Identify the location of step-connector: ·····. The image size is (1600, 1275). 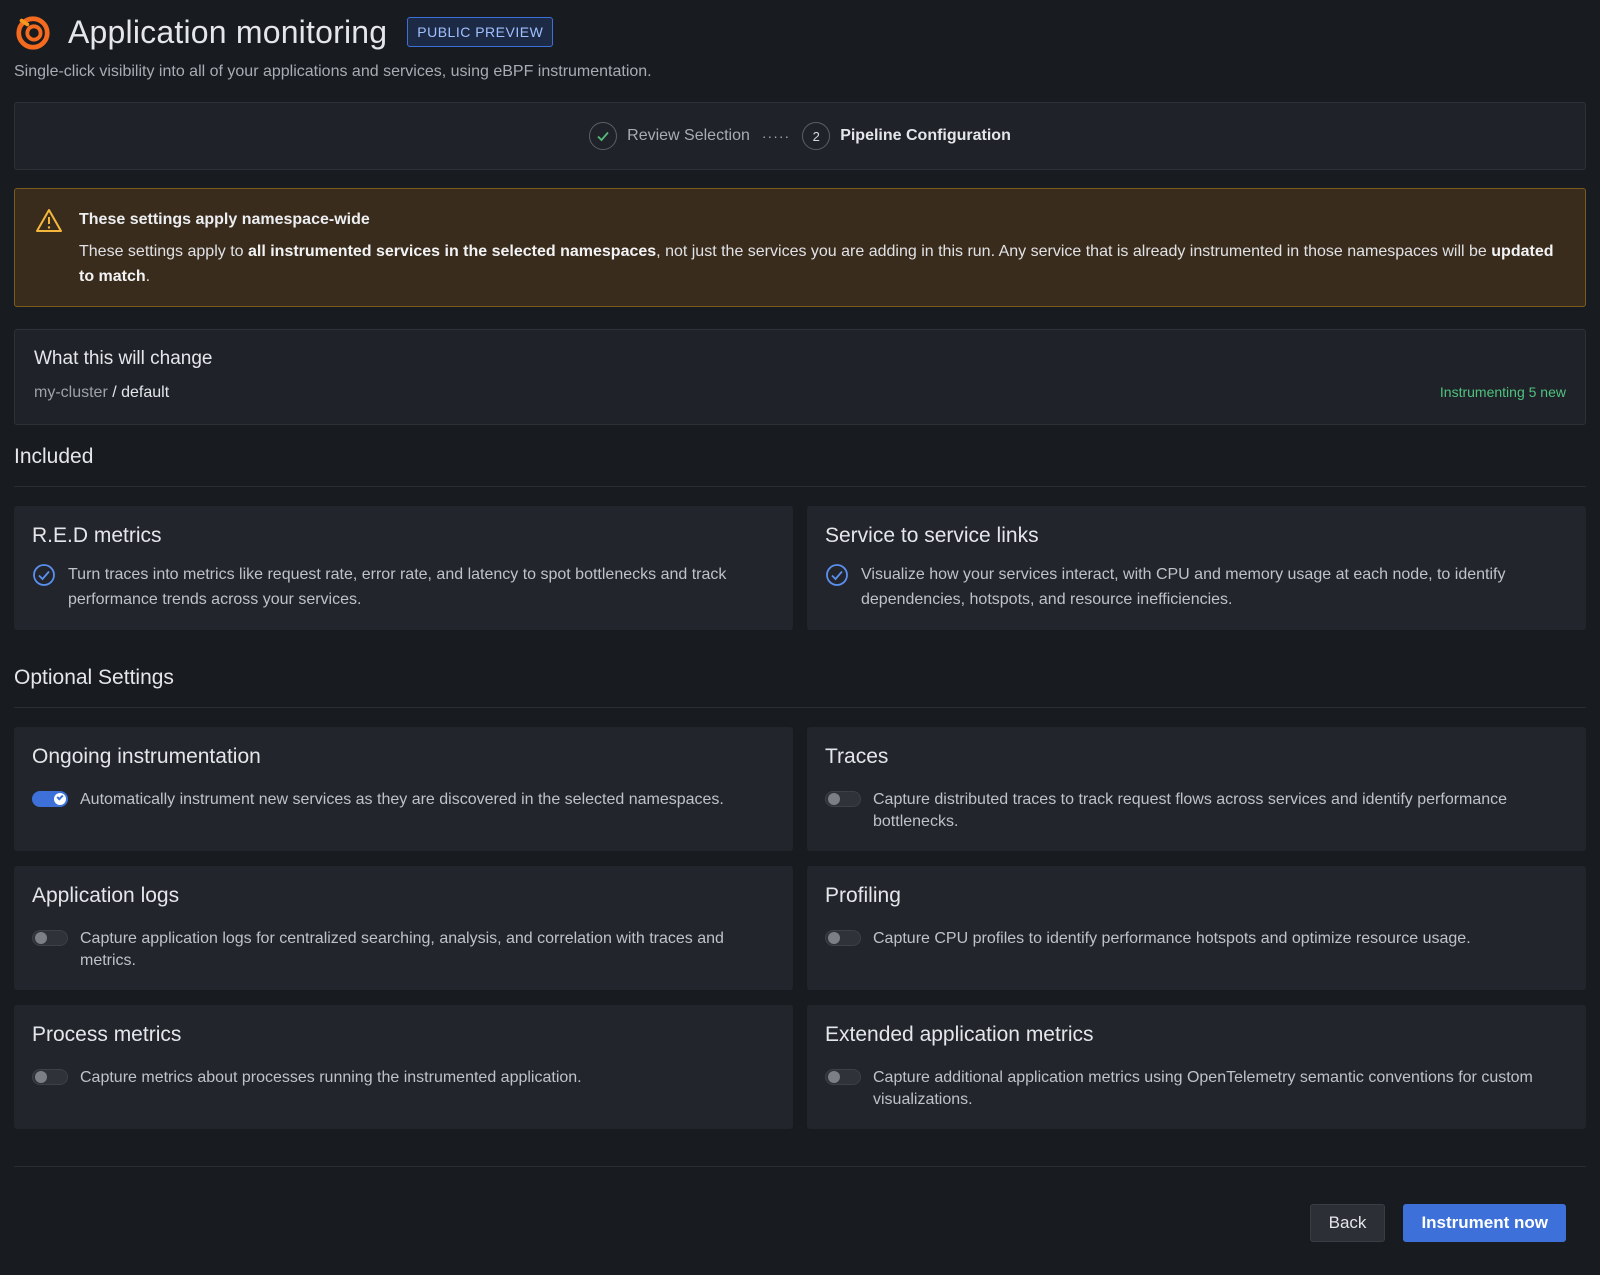
(776, 136).